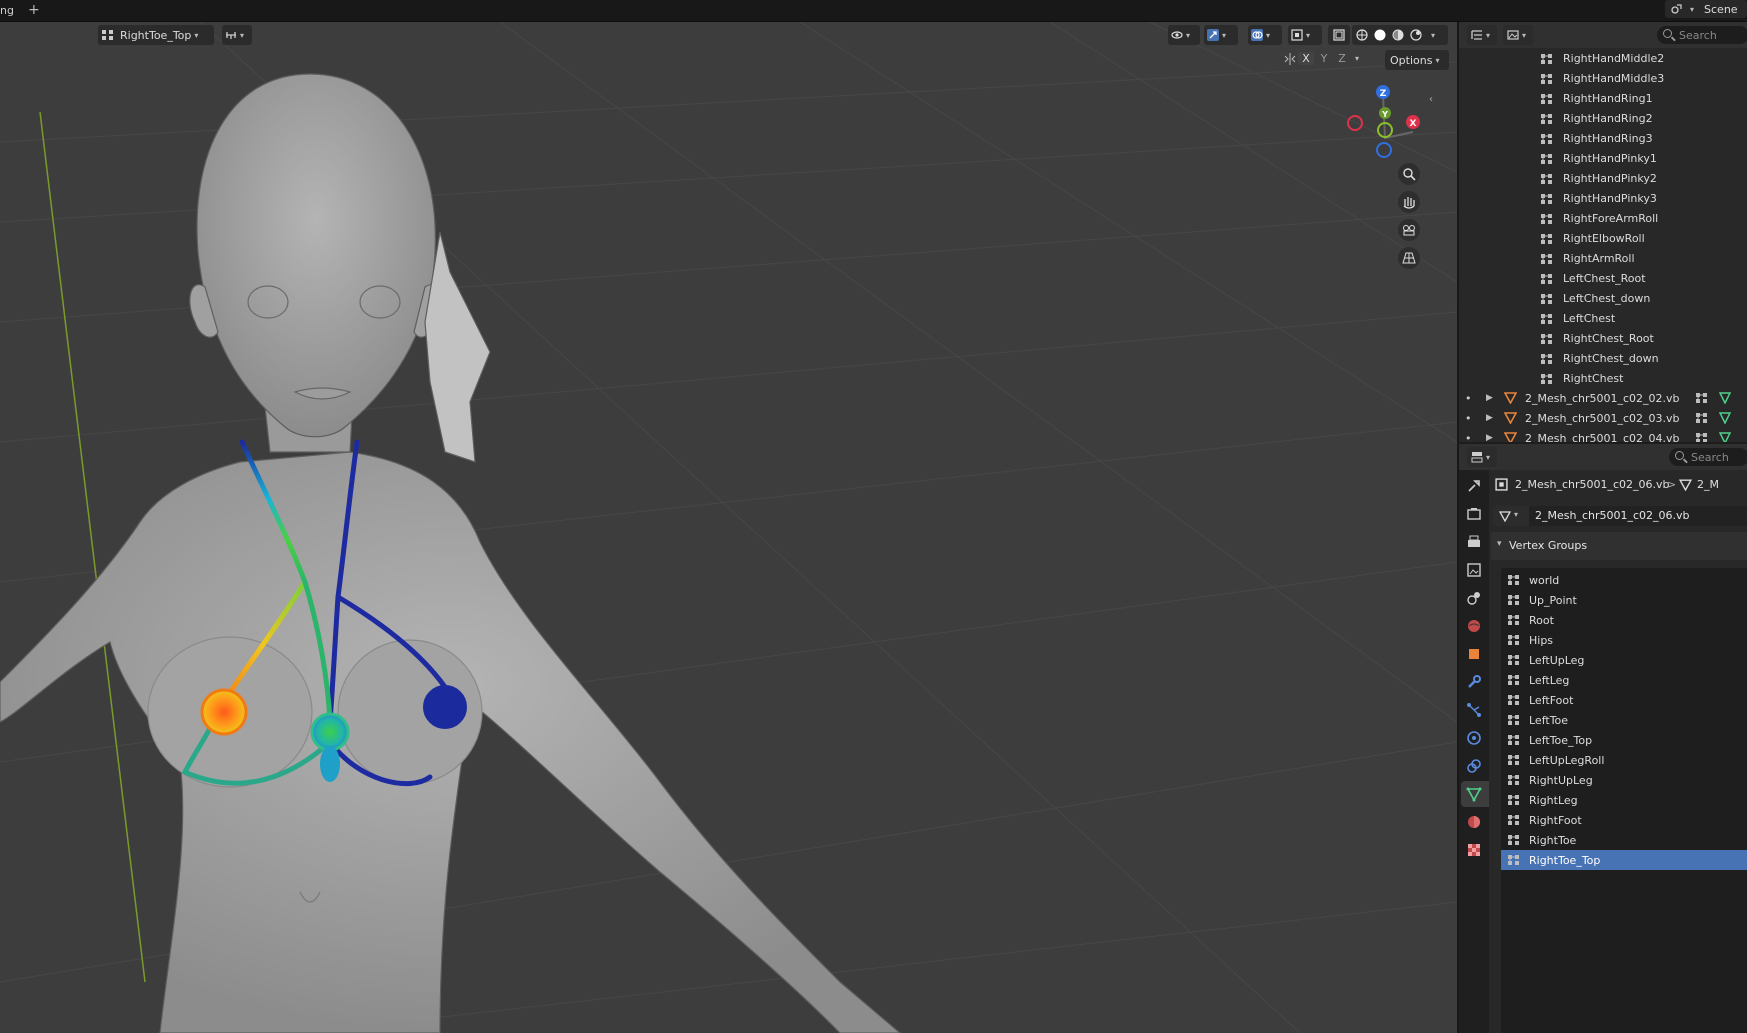 This screenshot has width=1747, height=1033. I want to click on outliner-bone-row: RightHandMiddle3, so click(1603, 78).